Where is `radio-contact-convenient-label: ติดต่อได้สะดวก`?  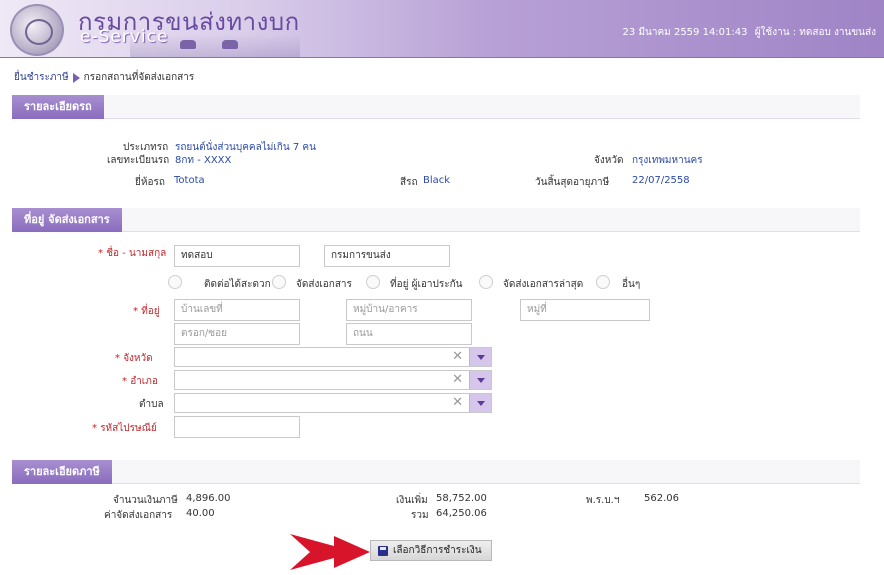 radio-contact-convenient-label: ติดต่อได้สะดวก is located at coordinates (237, 284).